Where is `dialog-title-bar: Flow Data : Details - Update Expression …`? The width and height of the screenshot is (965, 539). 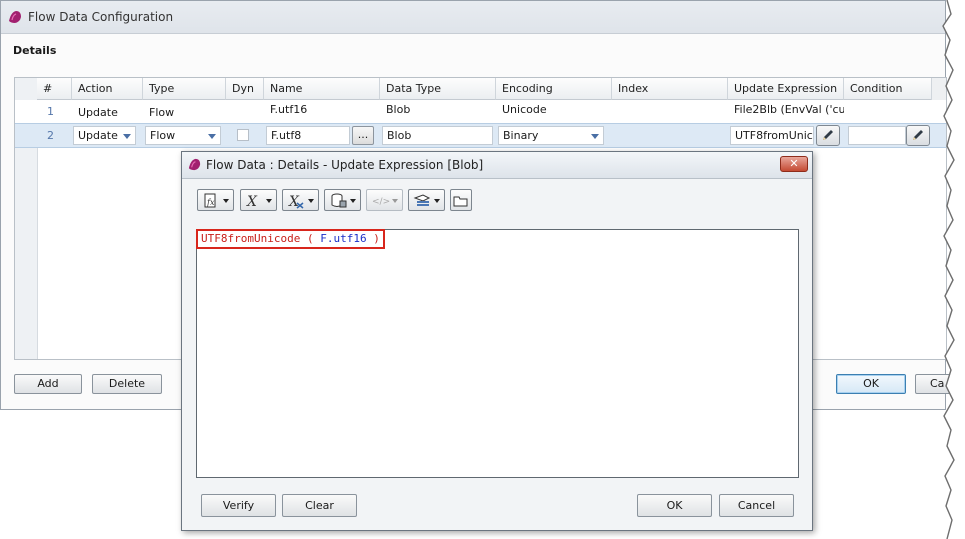
dialog-title-bar: Flow Data : Details - Update Expression … is located at coordinates (497, 165).